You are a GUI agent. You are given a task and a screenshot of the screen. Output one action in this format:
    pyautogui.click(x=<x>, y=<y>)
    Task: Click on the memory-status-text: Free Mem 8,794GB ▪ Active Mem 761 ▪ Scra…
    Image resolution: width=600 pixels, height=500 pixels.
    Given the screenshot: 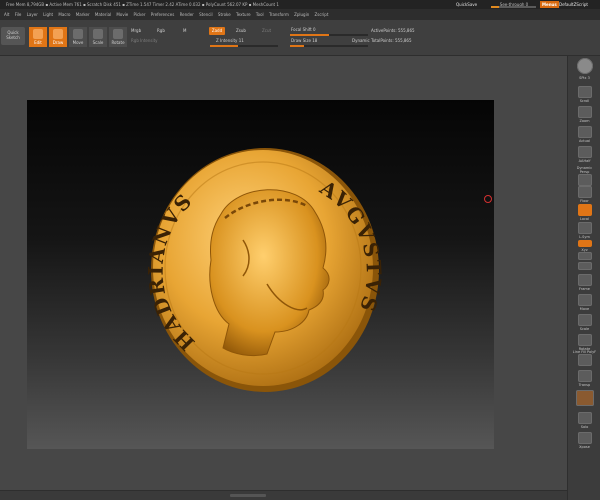 What is the action you would take?
    pyautogui.click(x=142, y=4)
    